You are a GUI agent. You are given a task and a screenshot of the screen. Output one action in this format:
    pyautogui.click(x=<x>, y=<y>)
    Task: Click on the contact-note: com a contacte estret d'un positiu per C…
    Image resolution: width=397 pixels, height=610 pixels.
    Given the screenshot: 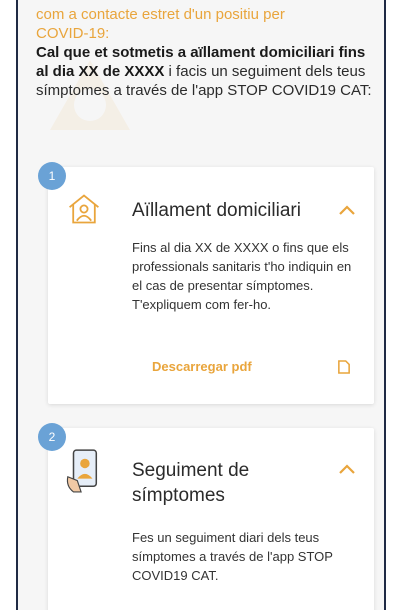 What is the action you would take?
    pyautogui.click(x=160, y=24)
    